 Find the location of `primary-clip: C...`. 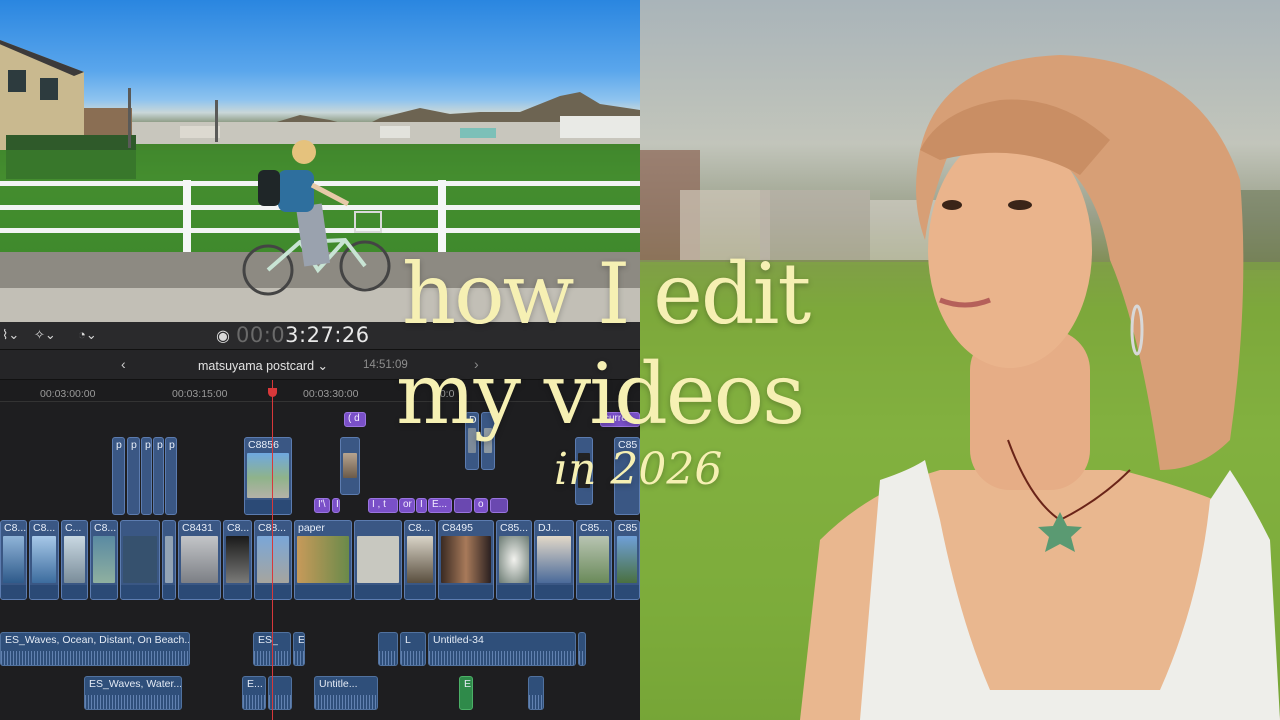

primary-clip: C... is located at coordinates (74, 560).